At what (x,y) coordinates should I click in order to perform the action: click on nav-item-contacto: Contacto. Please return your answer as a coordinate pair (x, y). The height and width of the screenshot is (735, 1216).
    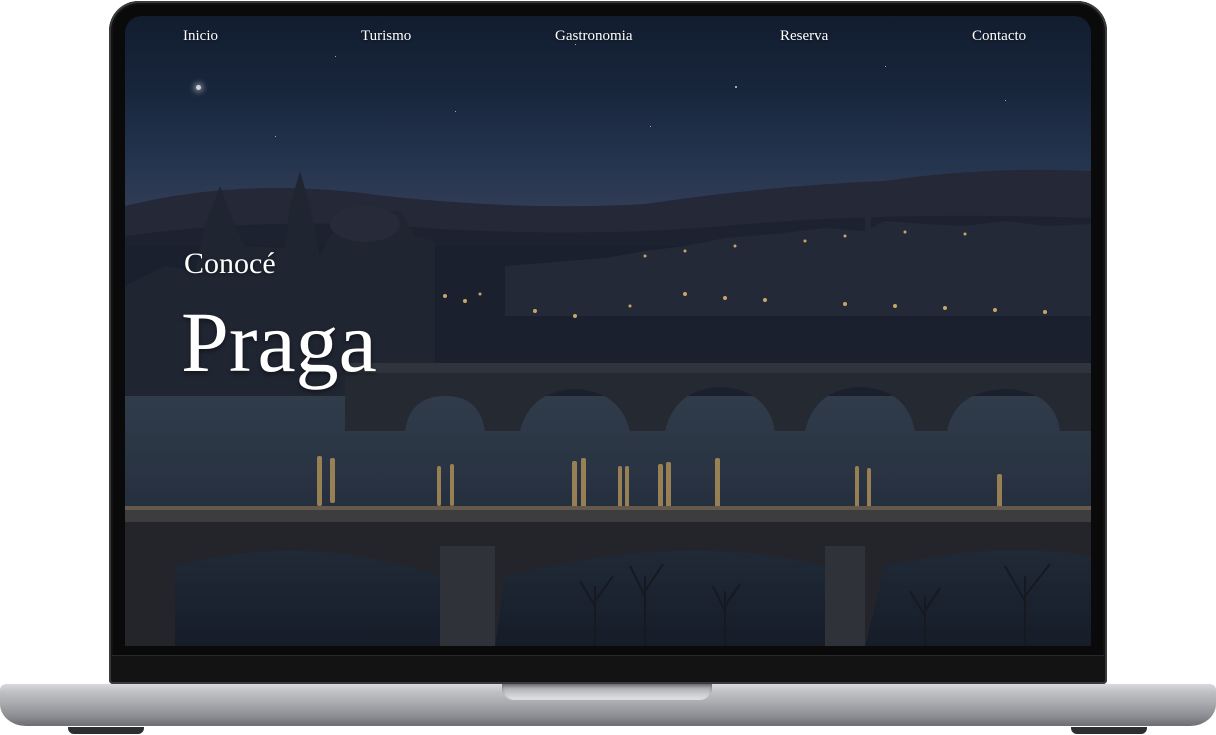
    Looking at the image, I should click on (999, 36).